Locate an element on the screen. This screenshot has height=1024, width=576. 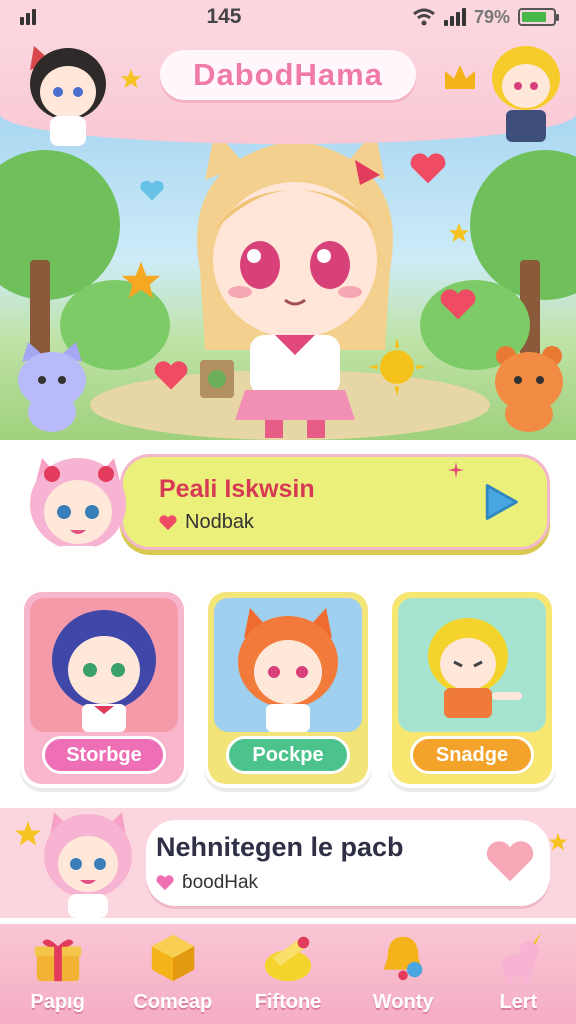
play-icon is located at coordinates (501, 502).